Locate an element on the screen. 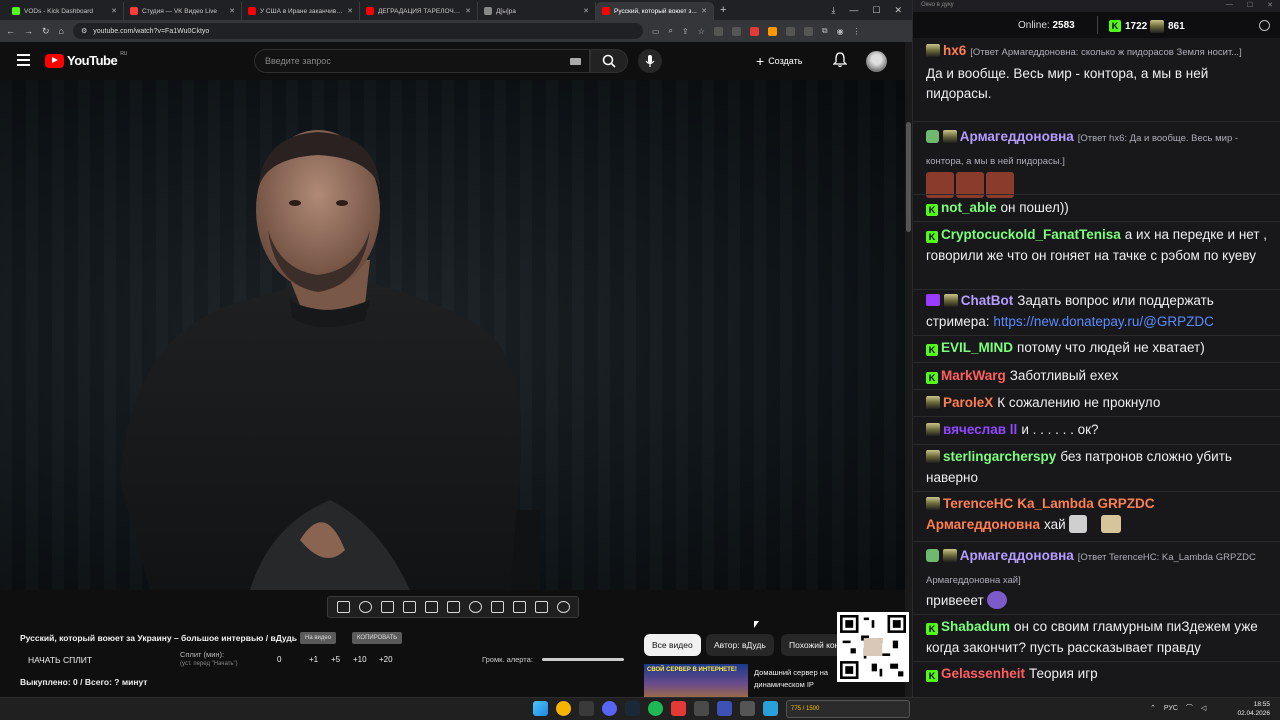 Image resolution: width=1280 pixels, height=720 pixels. steam-icon is located at coordinates (632, 708).